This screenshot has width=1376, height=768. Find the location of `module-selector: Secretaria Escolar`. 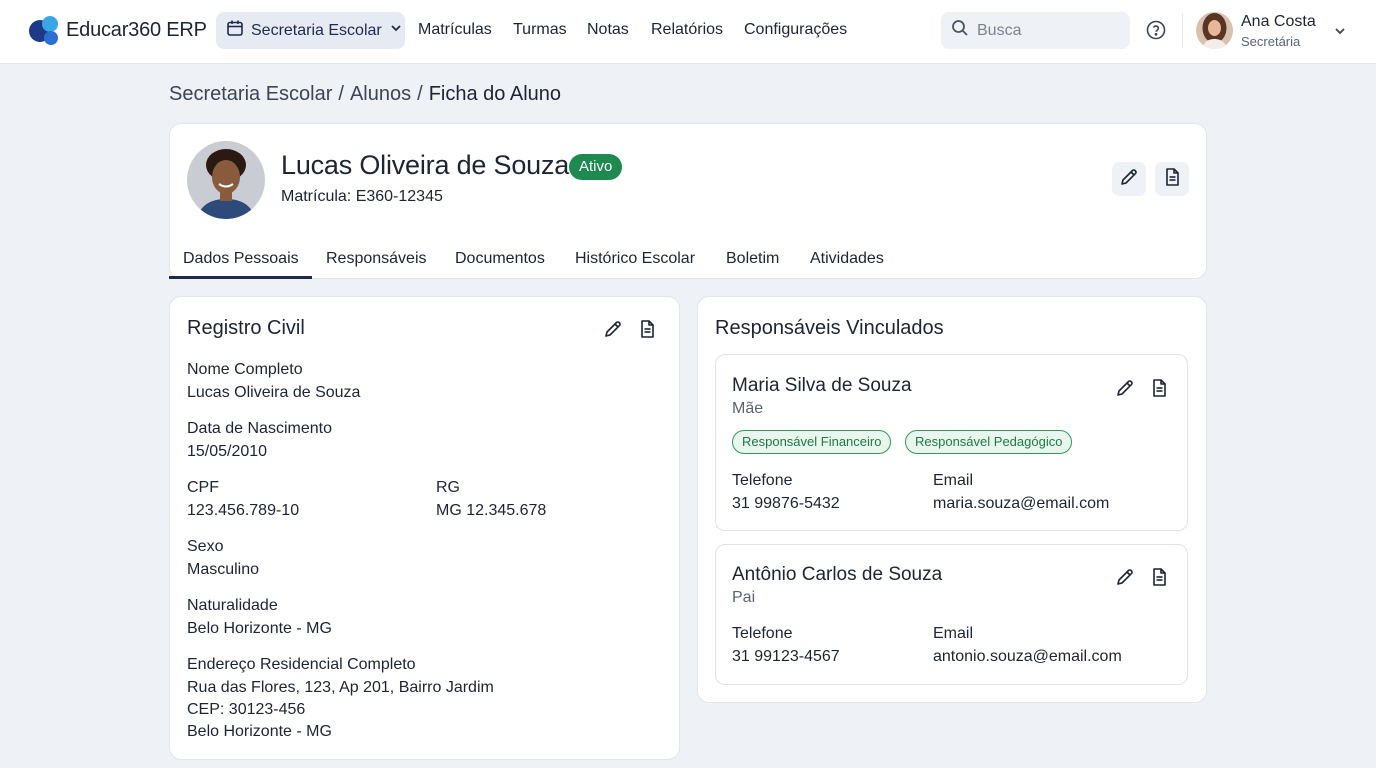

module-selector: Secretaria Escolar is located at coordinates (310, 30).